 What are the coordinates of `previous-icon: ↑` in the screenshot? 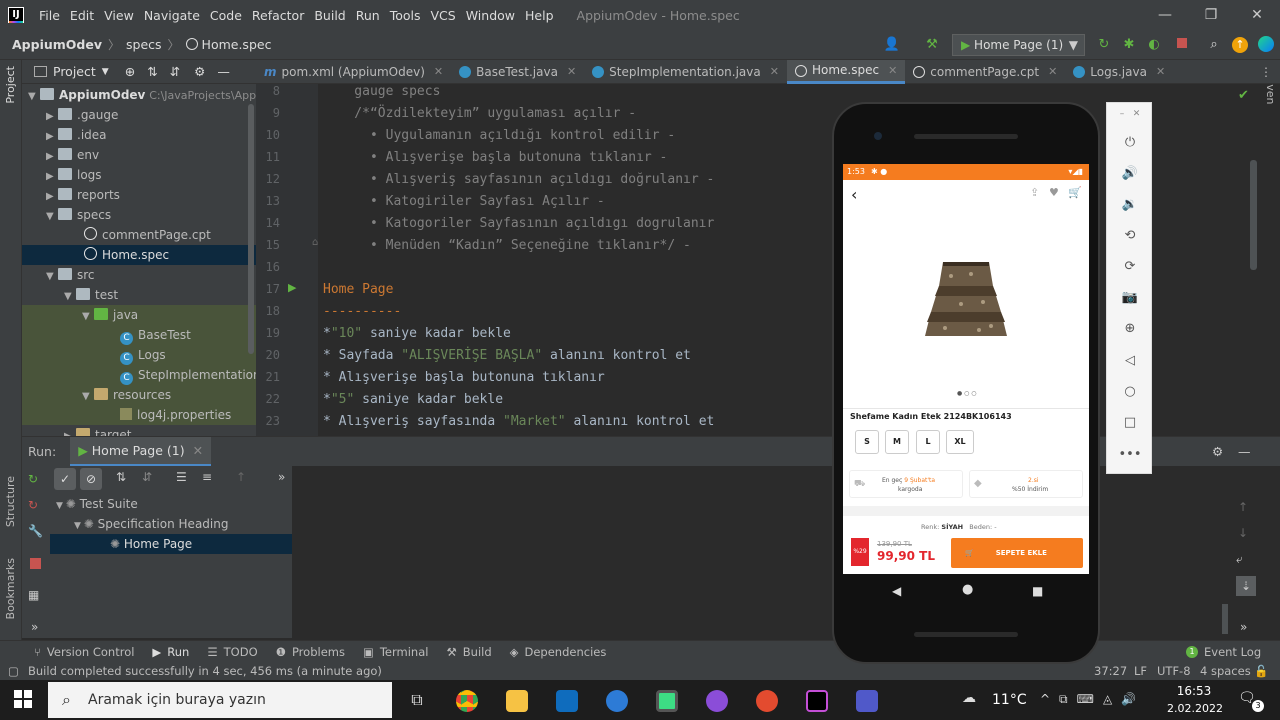 It's located at (241, 477).